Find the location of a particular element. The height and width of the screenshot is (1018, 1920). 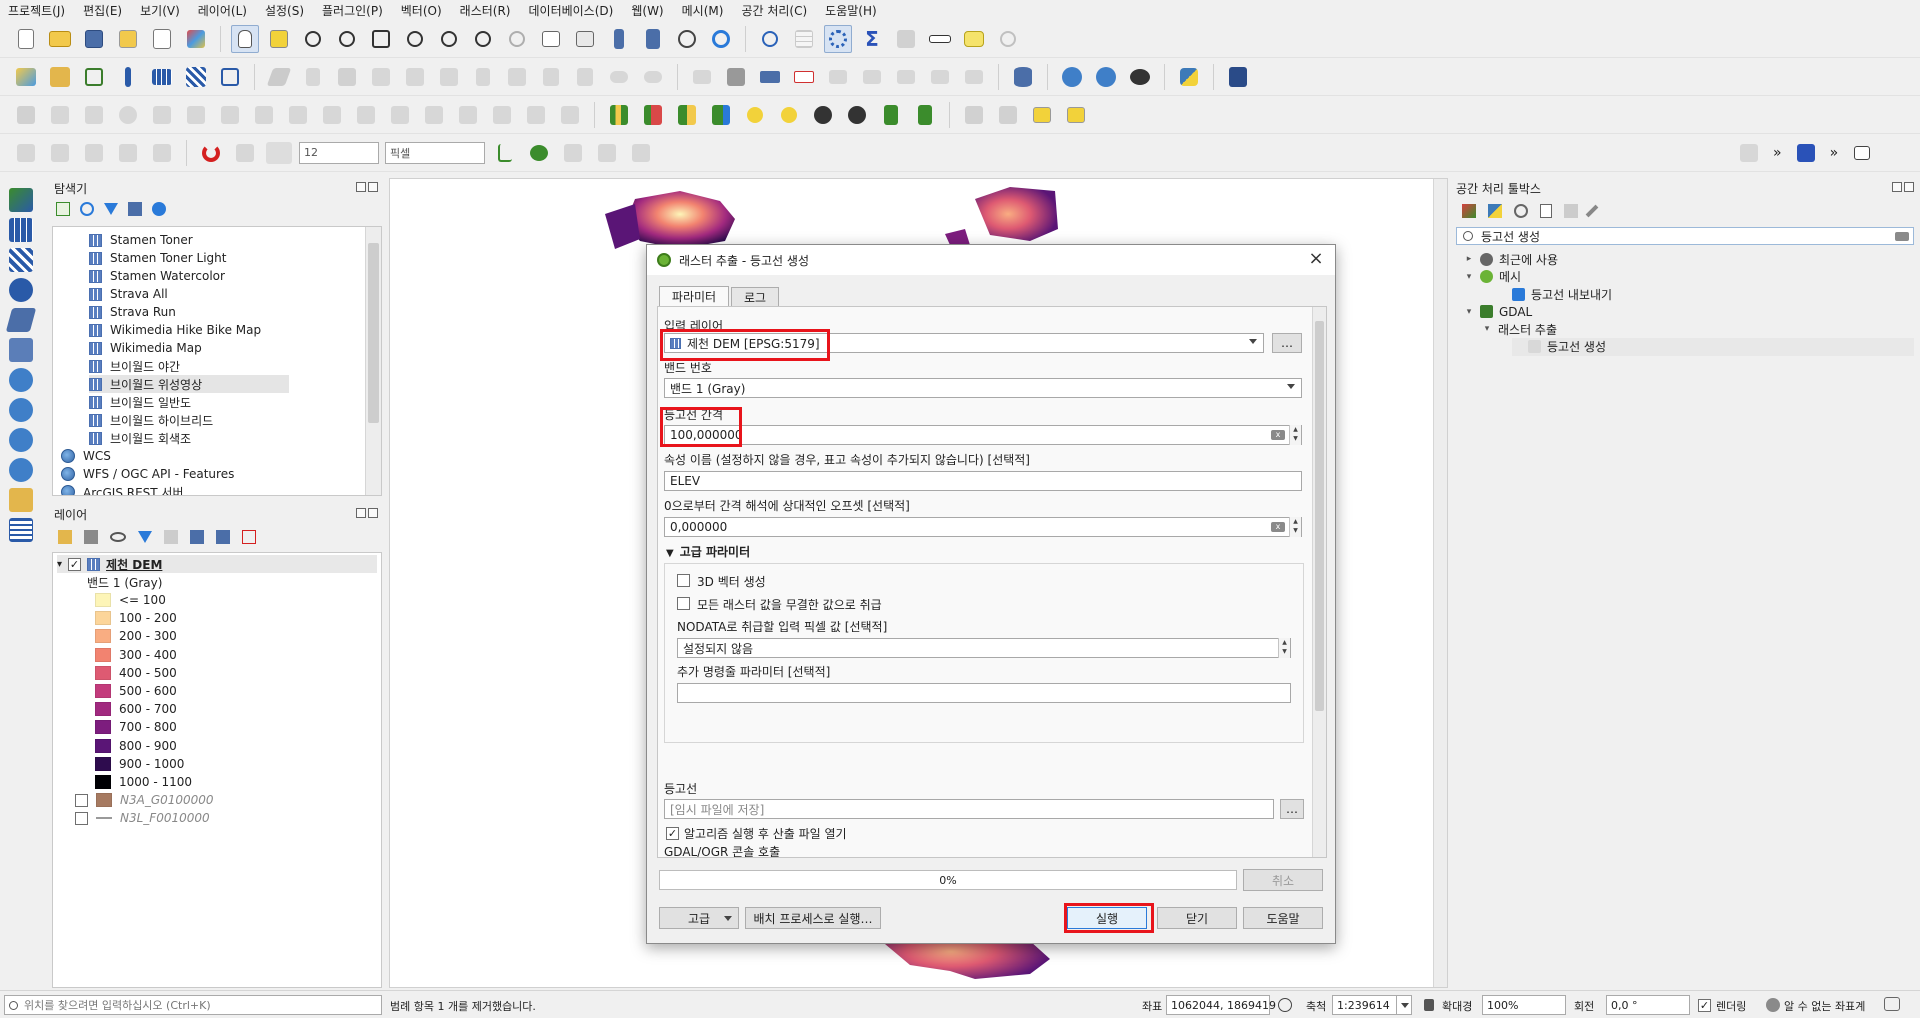

locator-search-input: 위치를 찾으려면 입력하십시오 (Ctrl+K) is located at coordinates (193, 1005).